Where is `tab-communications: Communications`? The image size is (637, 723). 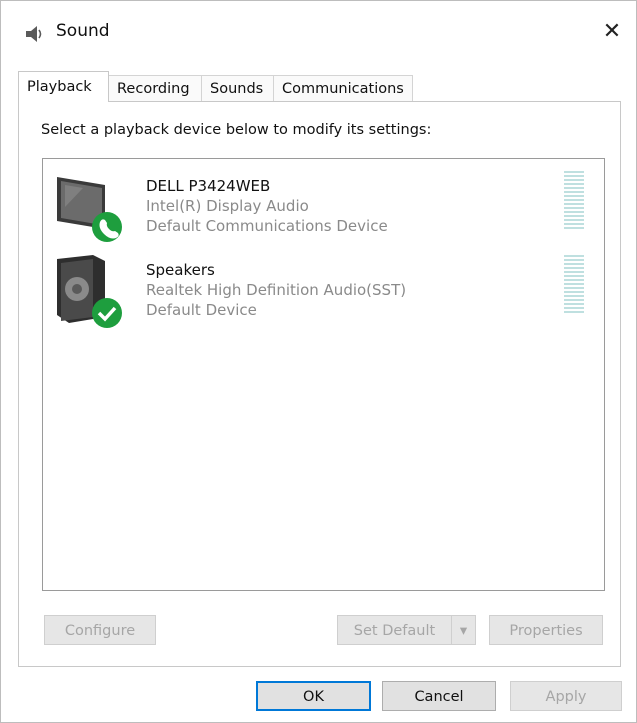 tab-communications: Communications is located at coordinates (343, 88).